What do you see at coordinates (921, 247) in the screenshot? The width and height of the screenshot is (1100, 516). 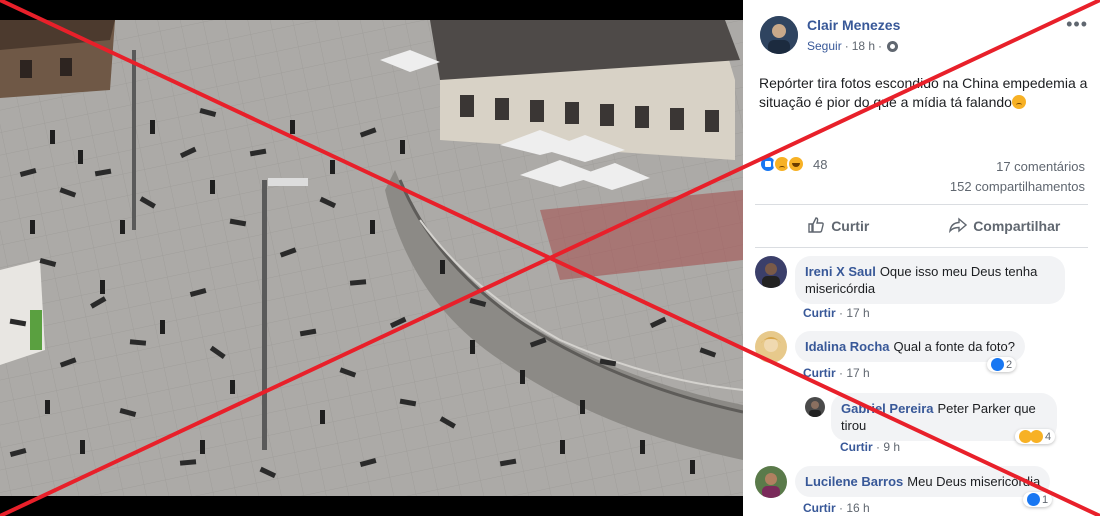 I see `divider` at bounding box center [921, 247].